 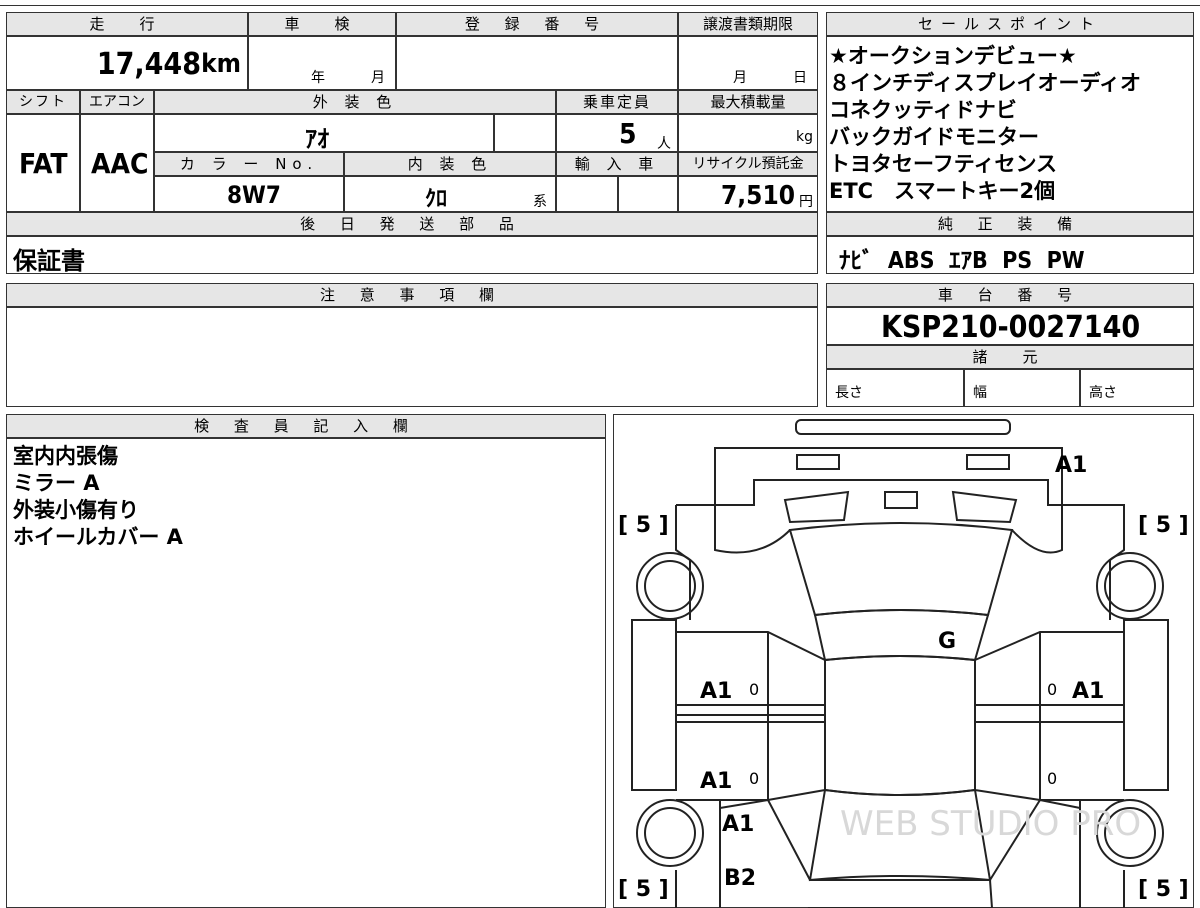 I want to click on notes-cell, so click(x=412, y=357).